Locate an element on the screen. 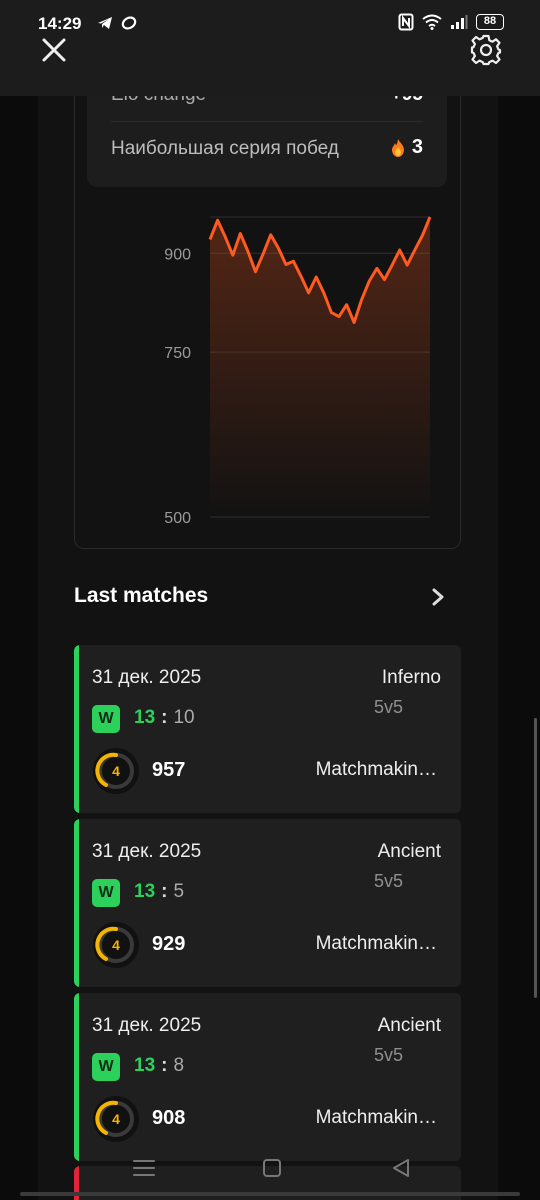 Image resolution: width=540 pixels, height=1200 pixels. y-tick-label: 900 is located at coordinates (177, 254).